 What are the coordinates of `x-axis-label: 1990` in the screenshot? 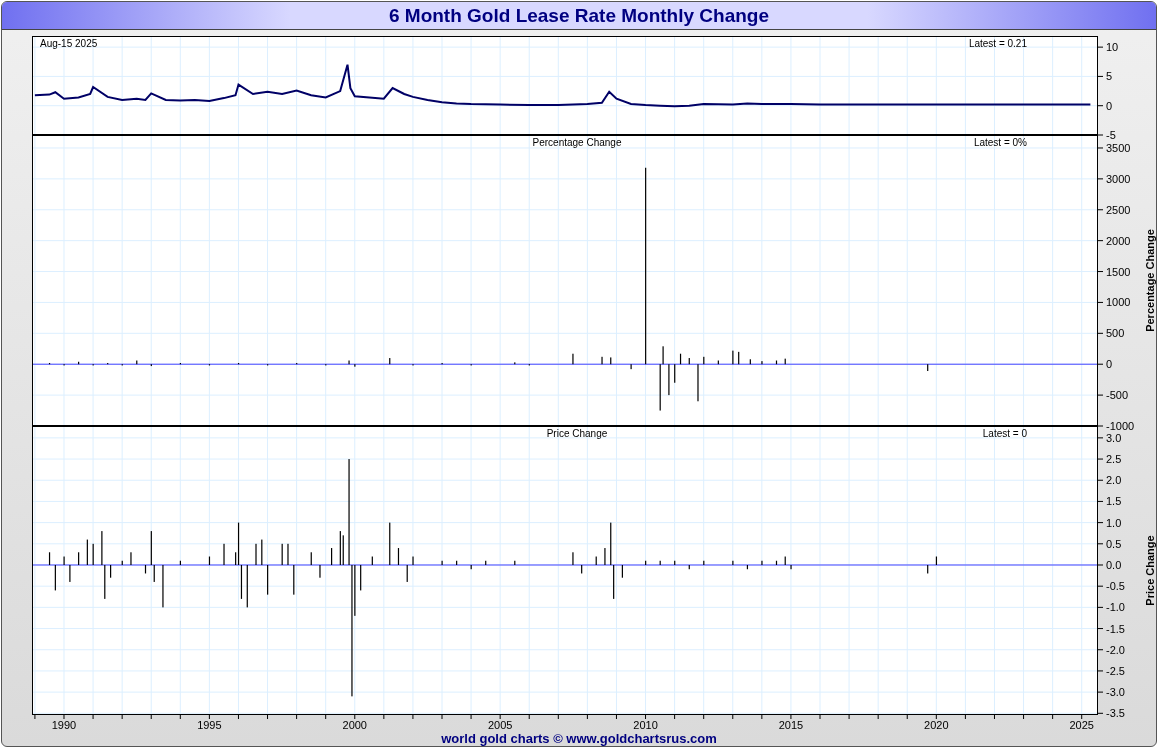 It's located at (64, 725).